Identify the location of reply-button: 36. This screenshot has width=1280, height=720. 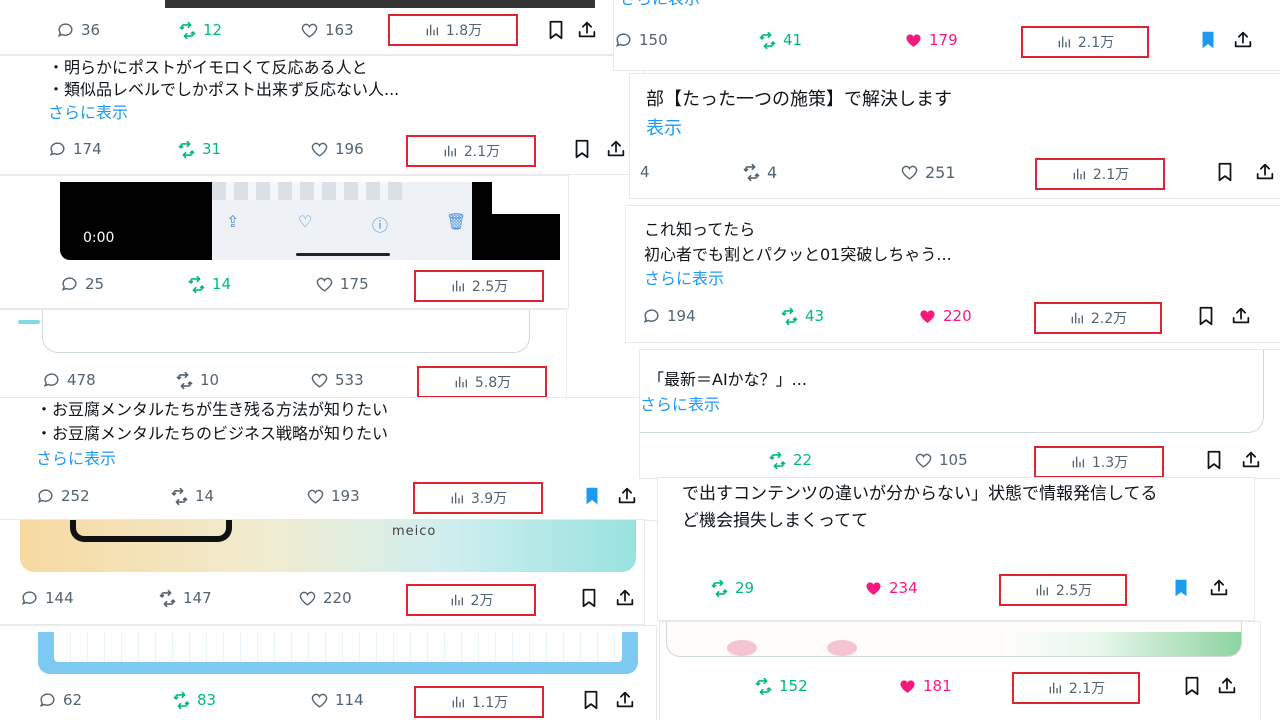
(78, 30).